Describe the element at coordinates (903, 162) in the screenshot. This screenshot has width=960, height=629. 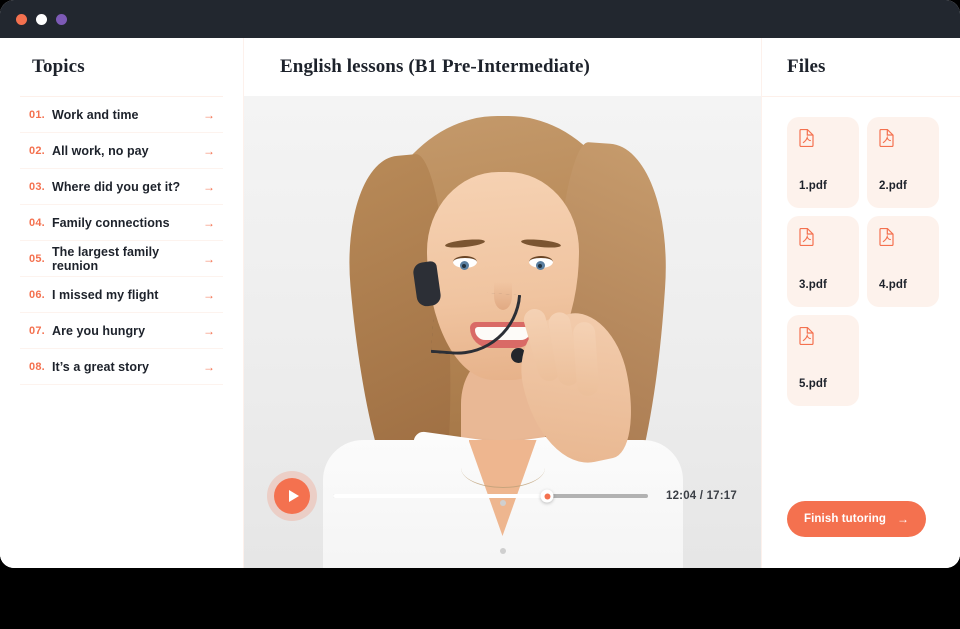
I see `file-card-2: 2.pdf` at that location.